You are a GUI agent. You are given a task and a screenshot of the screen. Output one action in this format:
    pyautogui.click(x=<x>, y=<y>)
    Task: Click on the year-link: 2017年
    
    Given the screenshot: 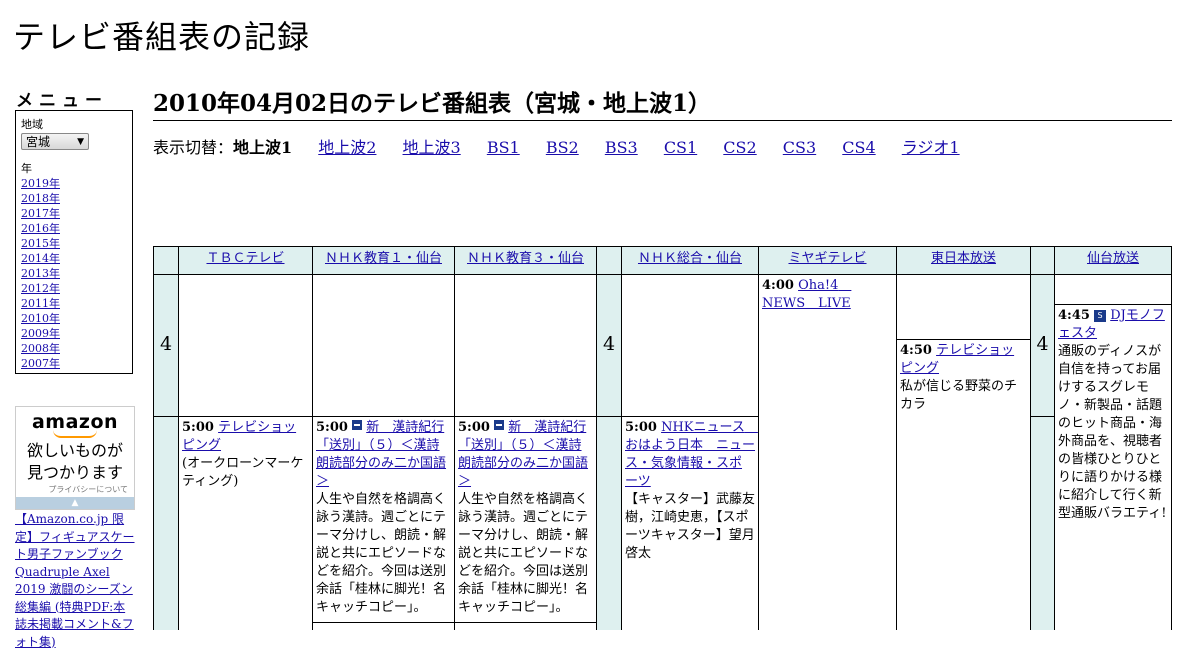 What is the action you would take?
    pyautogui.click(x=40, y=213)
    